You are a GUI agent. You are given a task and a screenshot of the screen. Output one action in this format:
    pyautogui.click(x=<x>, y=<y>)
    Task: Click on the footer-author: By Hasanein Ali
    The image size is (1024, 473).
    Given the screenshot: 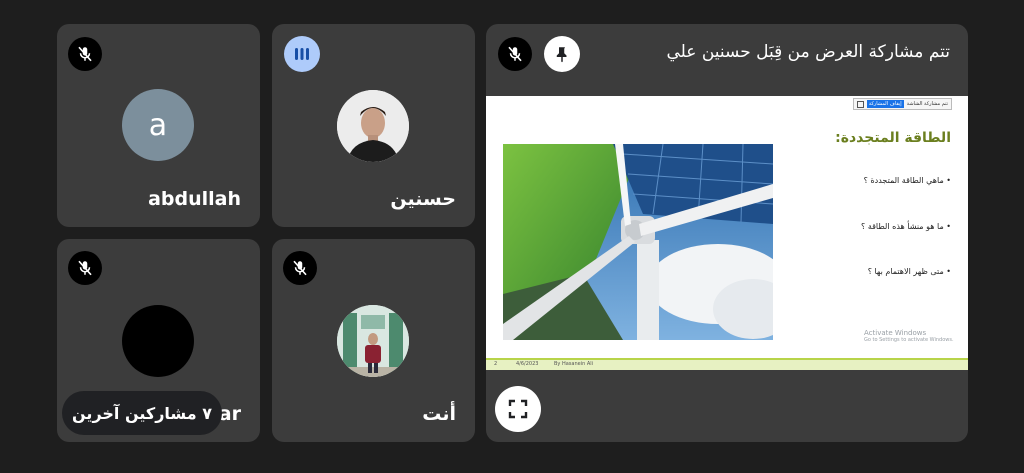 What is the action you would take?
    pyautogui.click(x=574, y=364)
    